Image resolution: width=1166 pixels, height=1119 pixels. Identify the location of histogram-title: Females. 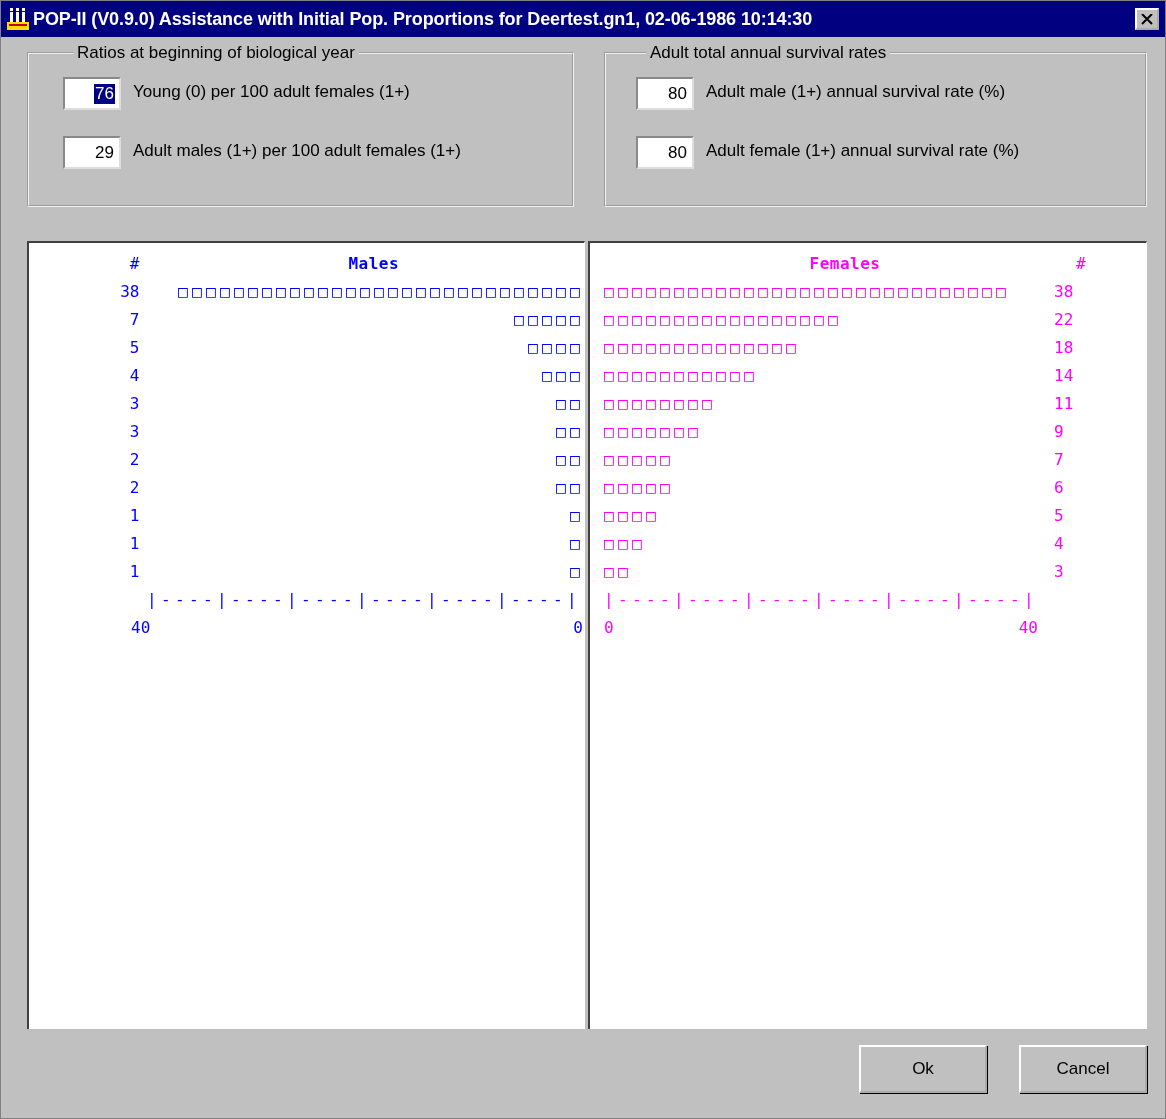
(845, 263).